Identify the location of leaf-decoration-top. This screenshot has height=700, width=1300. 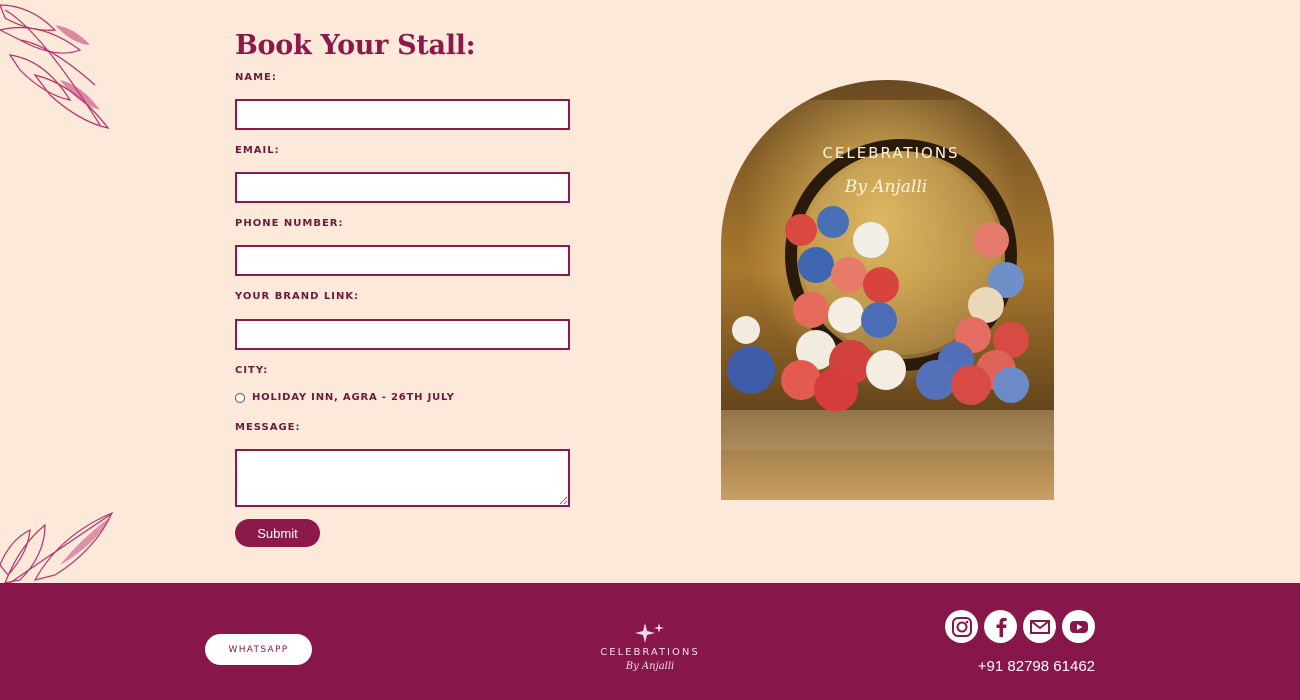
(55, 66).